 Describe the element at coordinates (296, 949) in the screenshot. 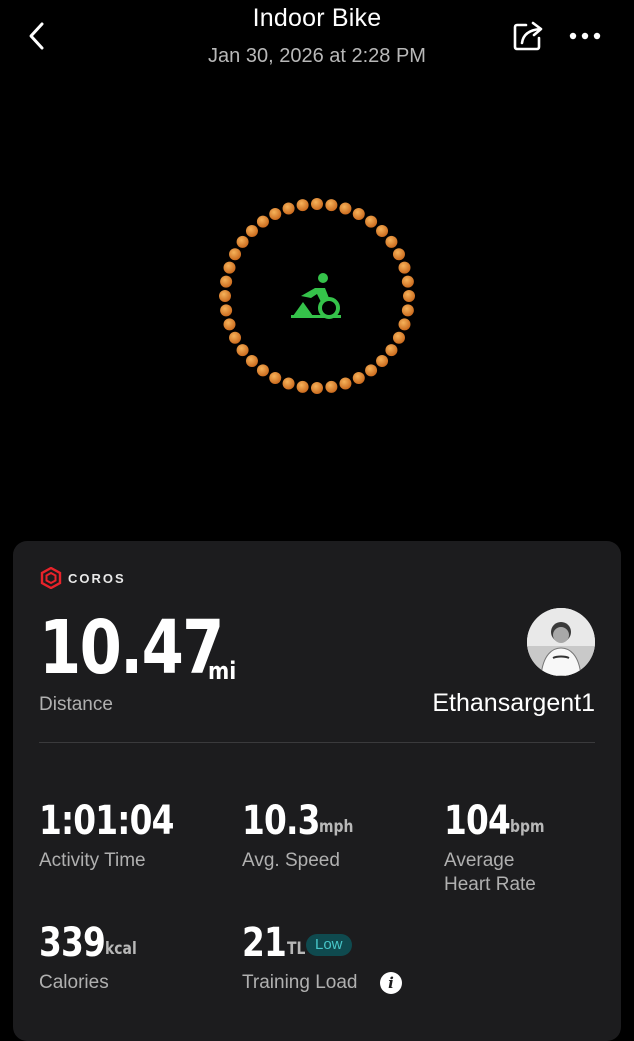

I see `stat-unit: TL` at that location.